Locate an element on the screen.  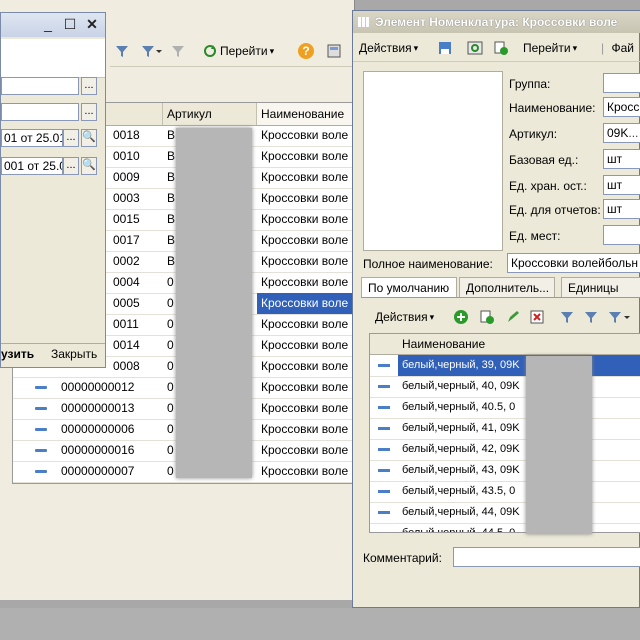
goto-menu: Перейти ▾ is located at coordinates (550, 48).